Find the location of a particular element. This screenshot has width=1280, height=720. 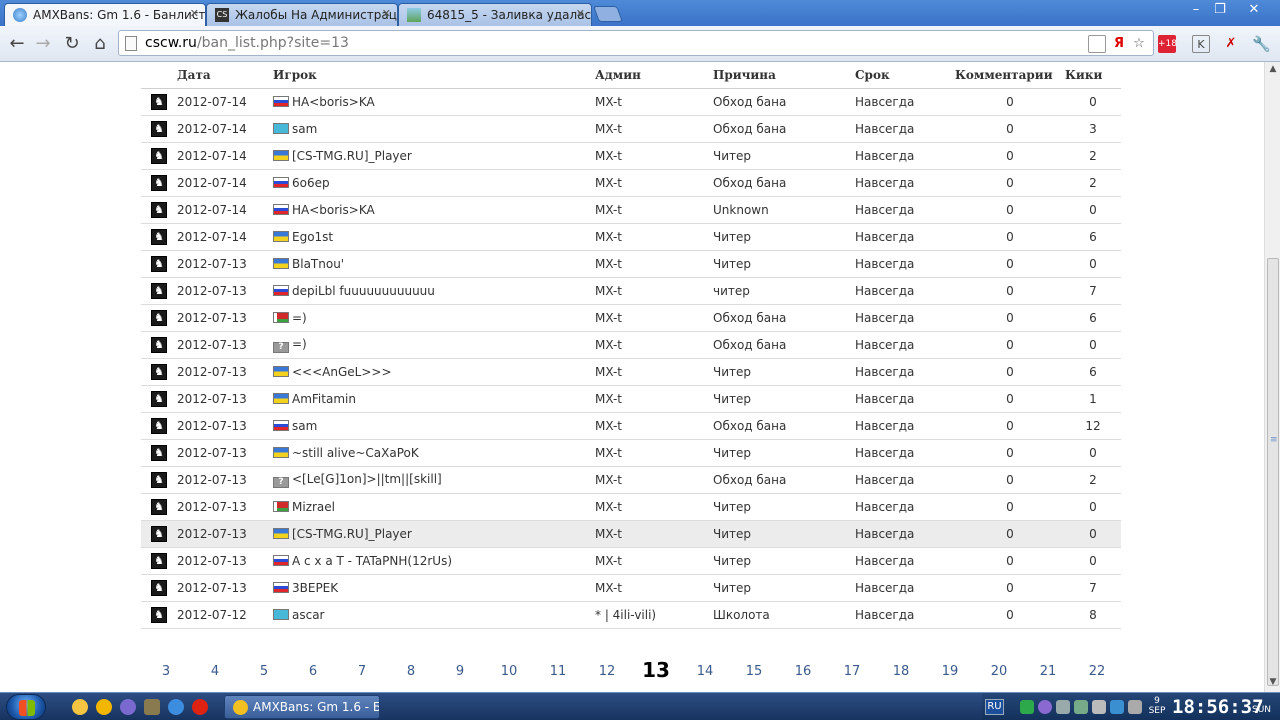

page-link-3: 3 is located at coordinates (166, 671).